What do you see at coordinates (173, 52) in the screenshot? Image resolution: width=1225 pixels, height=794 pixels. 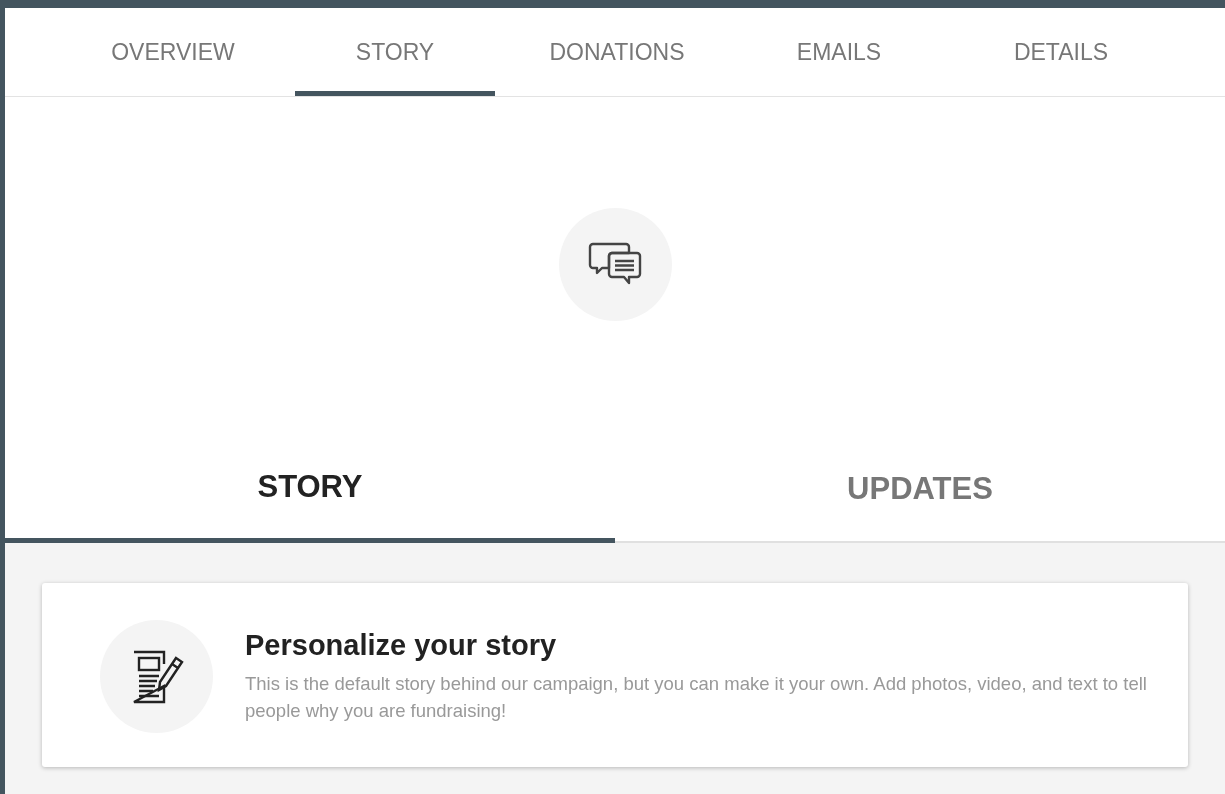 I see `nav-tab: OVERVIEW` at bounding box center [173, 52].